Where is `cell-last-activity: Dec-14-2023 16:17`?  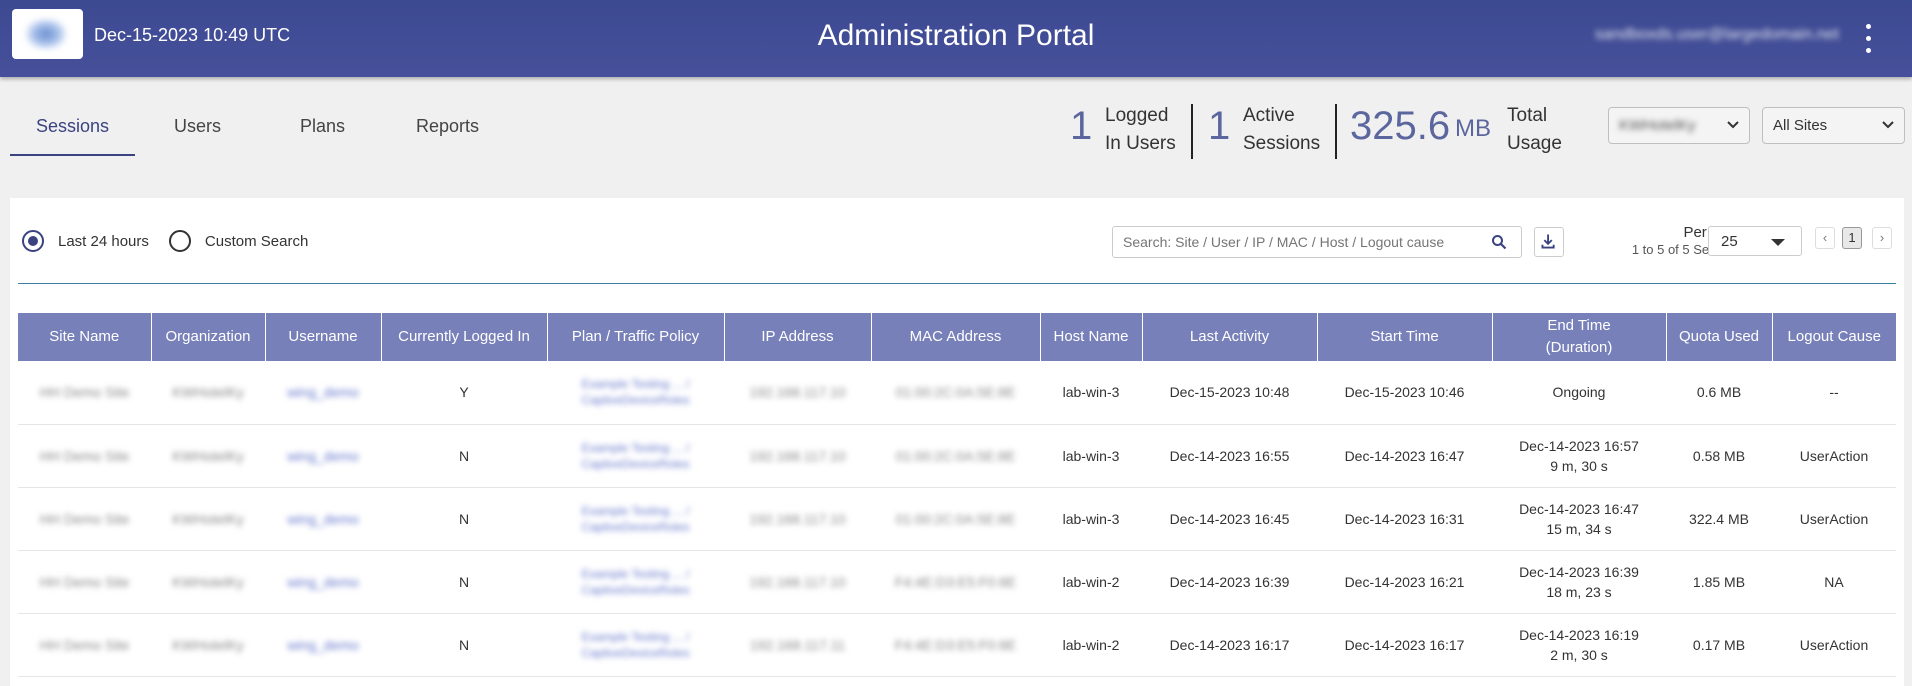 cell-last-activity: Dec-14-2023 16:17 is located at coordinates (1229, 645).